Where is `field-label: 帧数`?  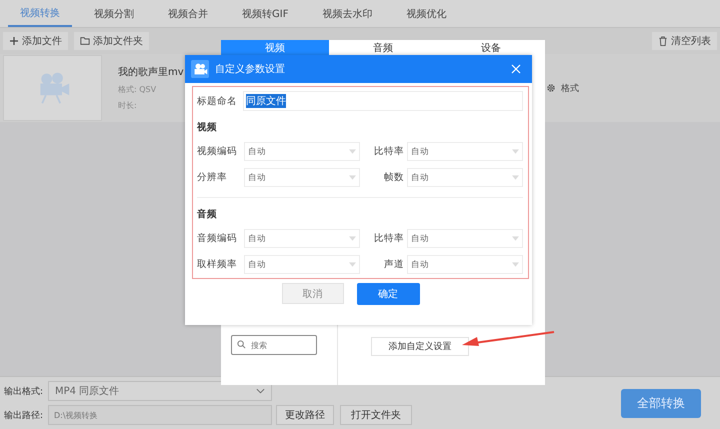
field-label: 帧数 is located at coordinates (393, 177).